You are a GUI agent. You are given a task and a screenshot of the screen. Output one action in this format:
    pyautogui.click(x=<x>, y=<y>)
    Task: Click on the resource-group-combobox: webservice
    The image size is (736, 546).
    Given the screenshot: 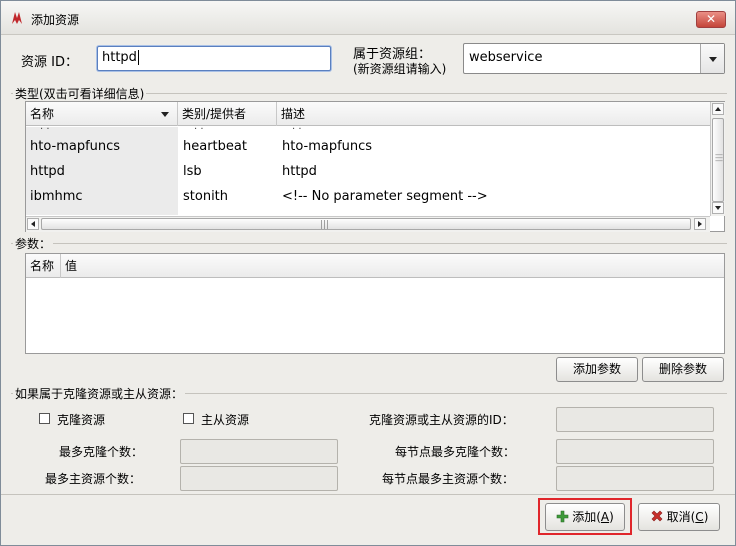 What is the action you would take?
    pyautogui.click(x=594, y=58)
    